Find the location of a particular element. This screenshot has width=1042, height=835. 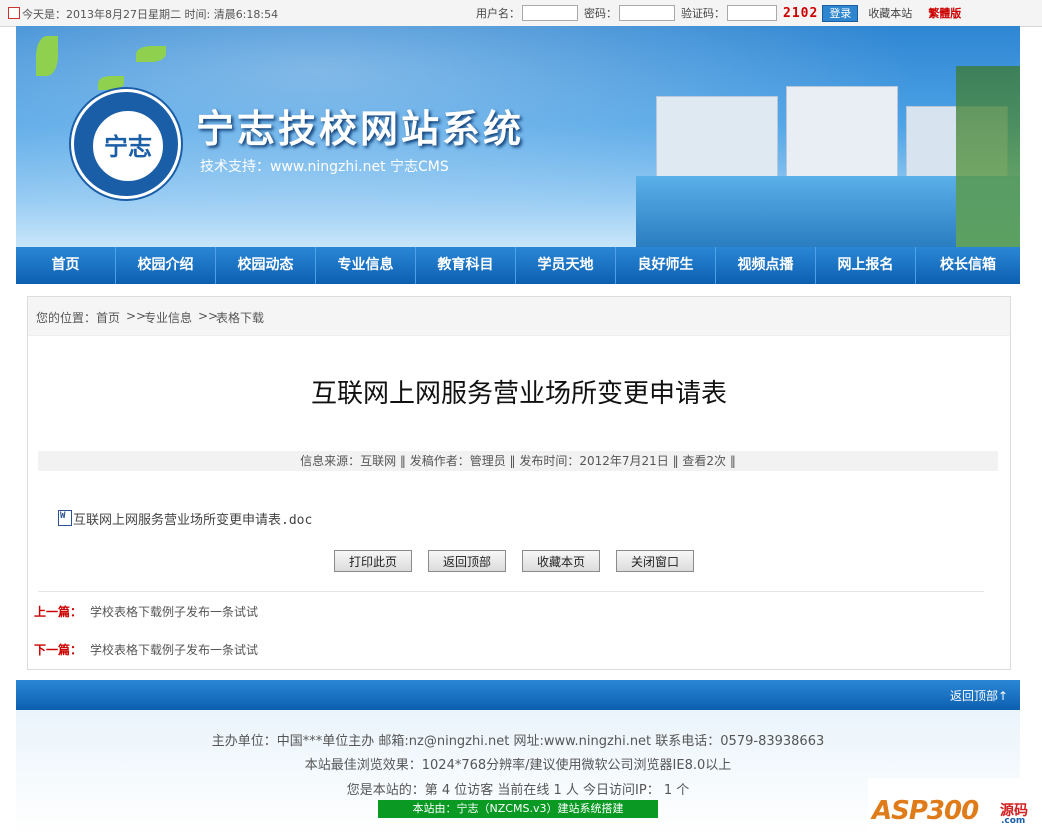

next-article: 下一篇： 学校表格下载例子发布一条试试 is located at coordinates (146, 649).